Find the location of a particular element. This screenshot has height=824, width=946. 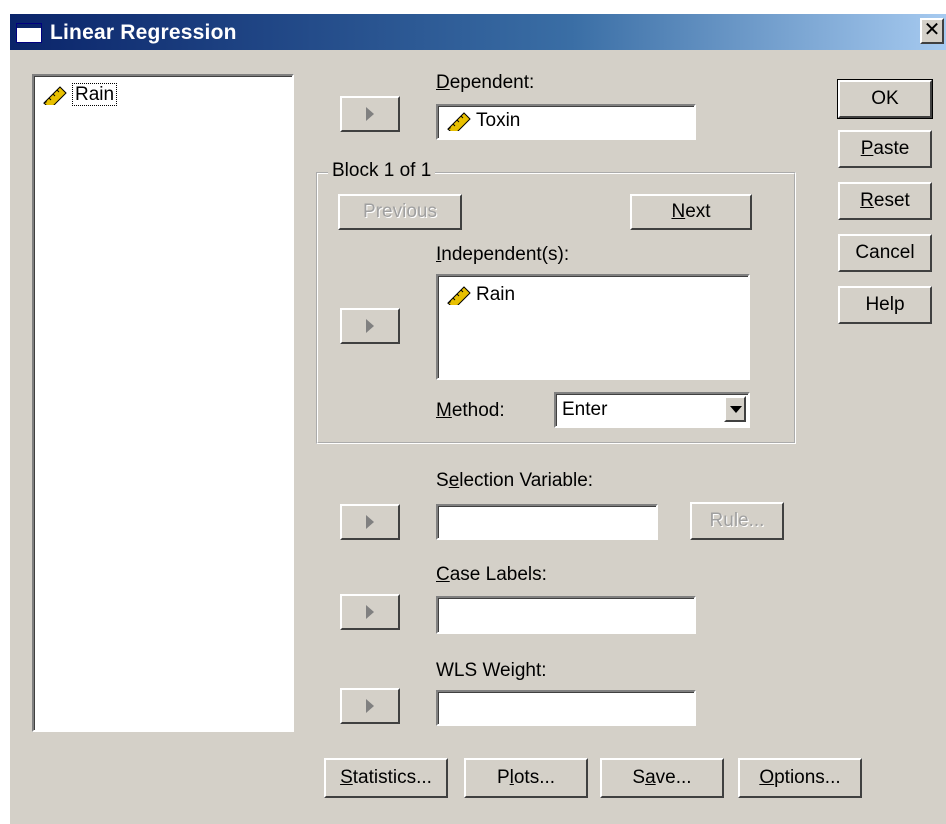

ok-button: OK is located at coordinates (885, 99).